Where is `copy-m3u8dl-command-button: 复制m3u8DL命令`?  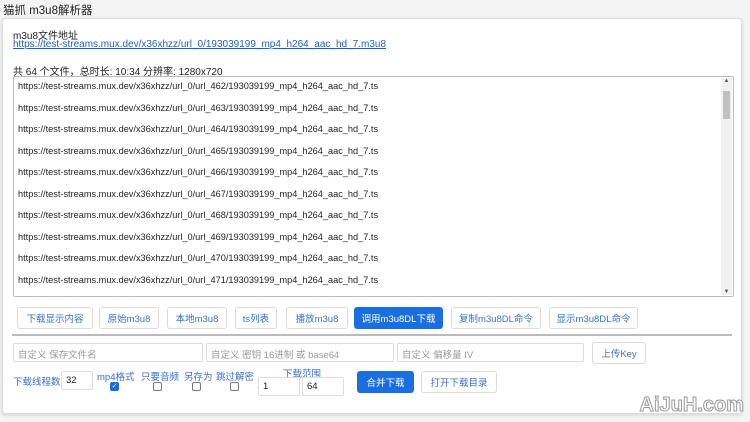
copy-m3u8dl-command-button: 复制m3u8DL命令 is located at coordinates (496, 318).